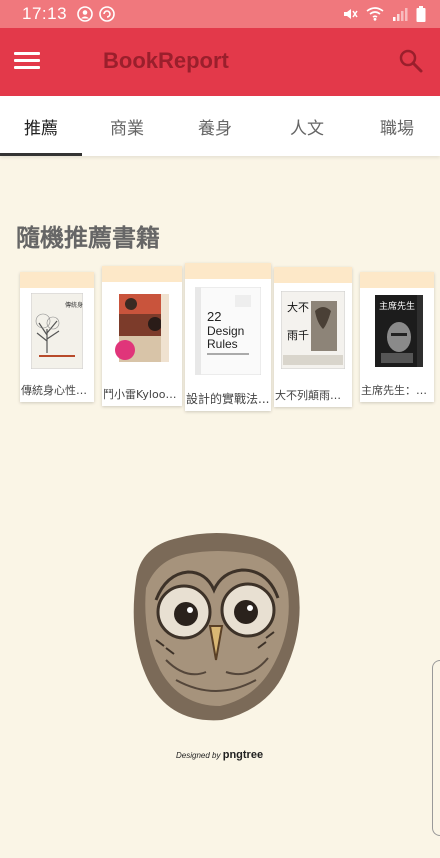 This screenshot has width=440, height=858. I want to click on book-cover: 大不 雨千, so click(313, 330).